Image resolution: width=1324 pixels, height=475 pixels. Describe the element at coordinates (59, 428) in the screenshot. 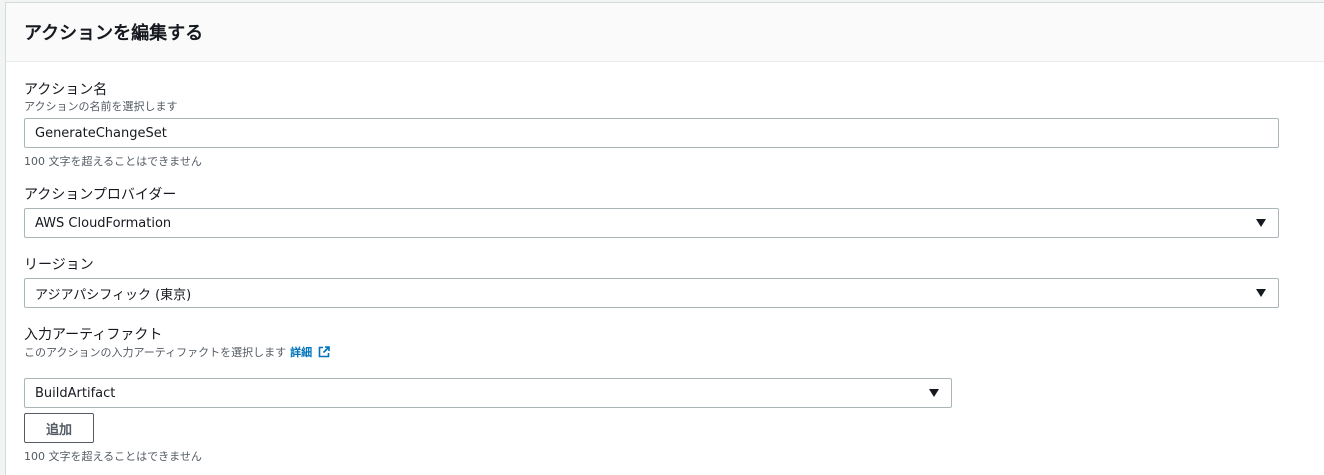

I see `add-button: 追加` at that location.